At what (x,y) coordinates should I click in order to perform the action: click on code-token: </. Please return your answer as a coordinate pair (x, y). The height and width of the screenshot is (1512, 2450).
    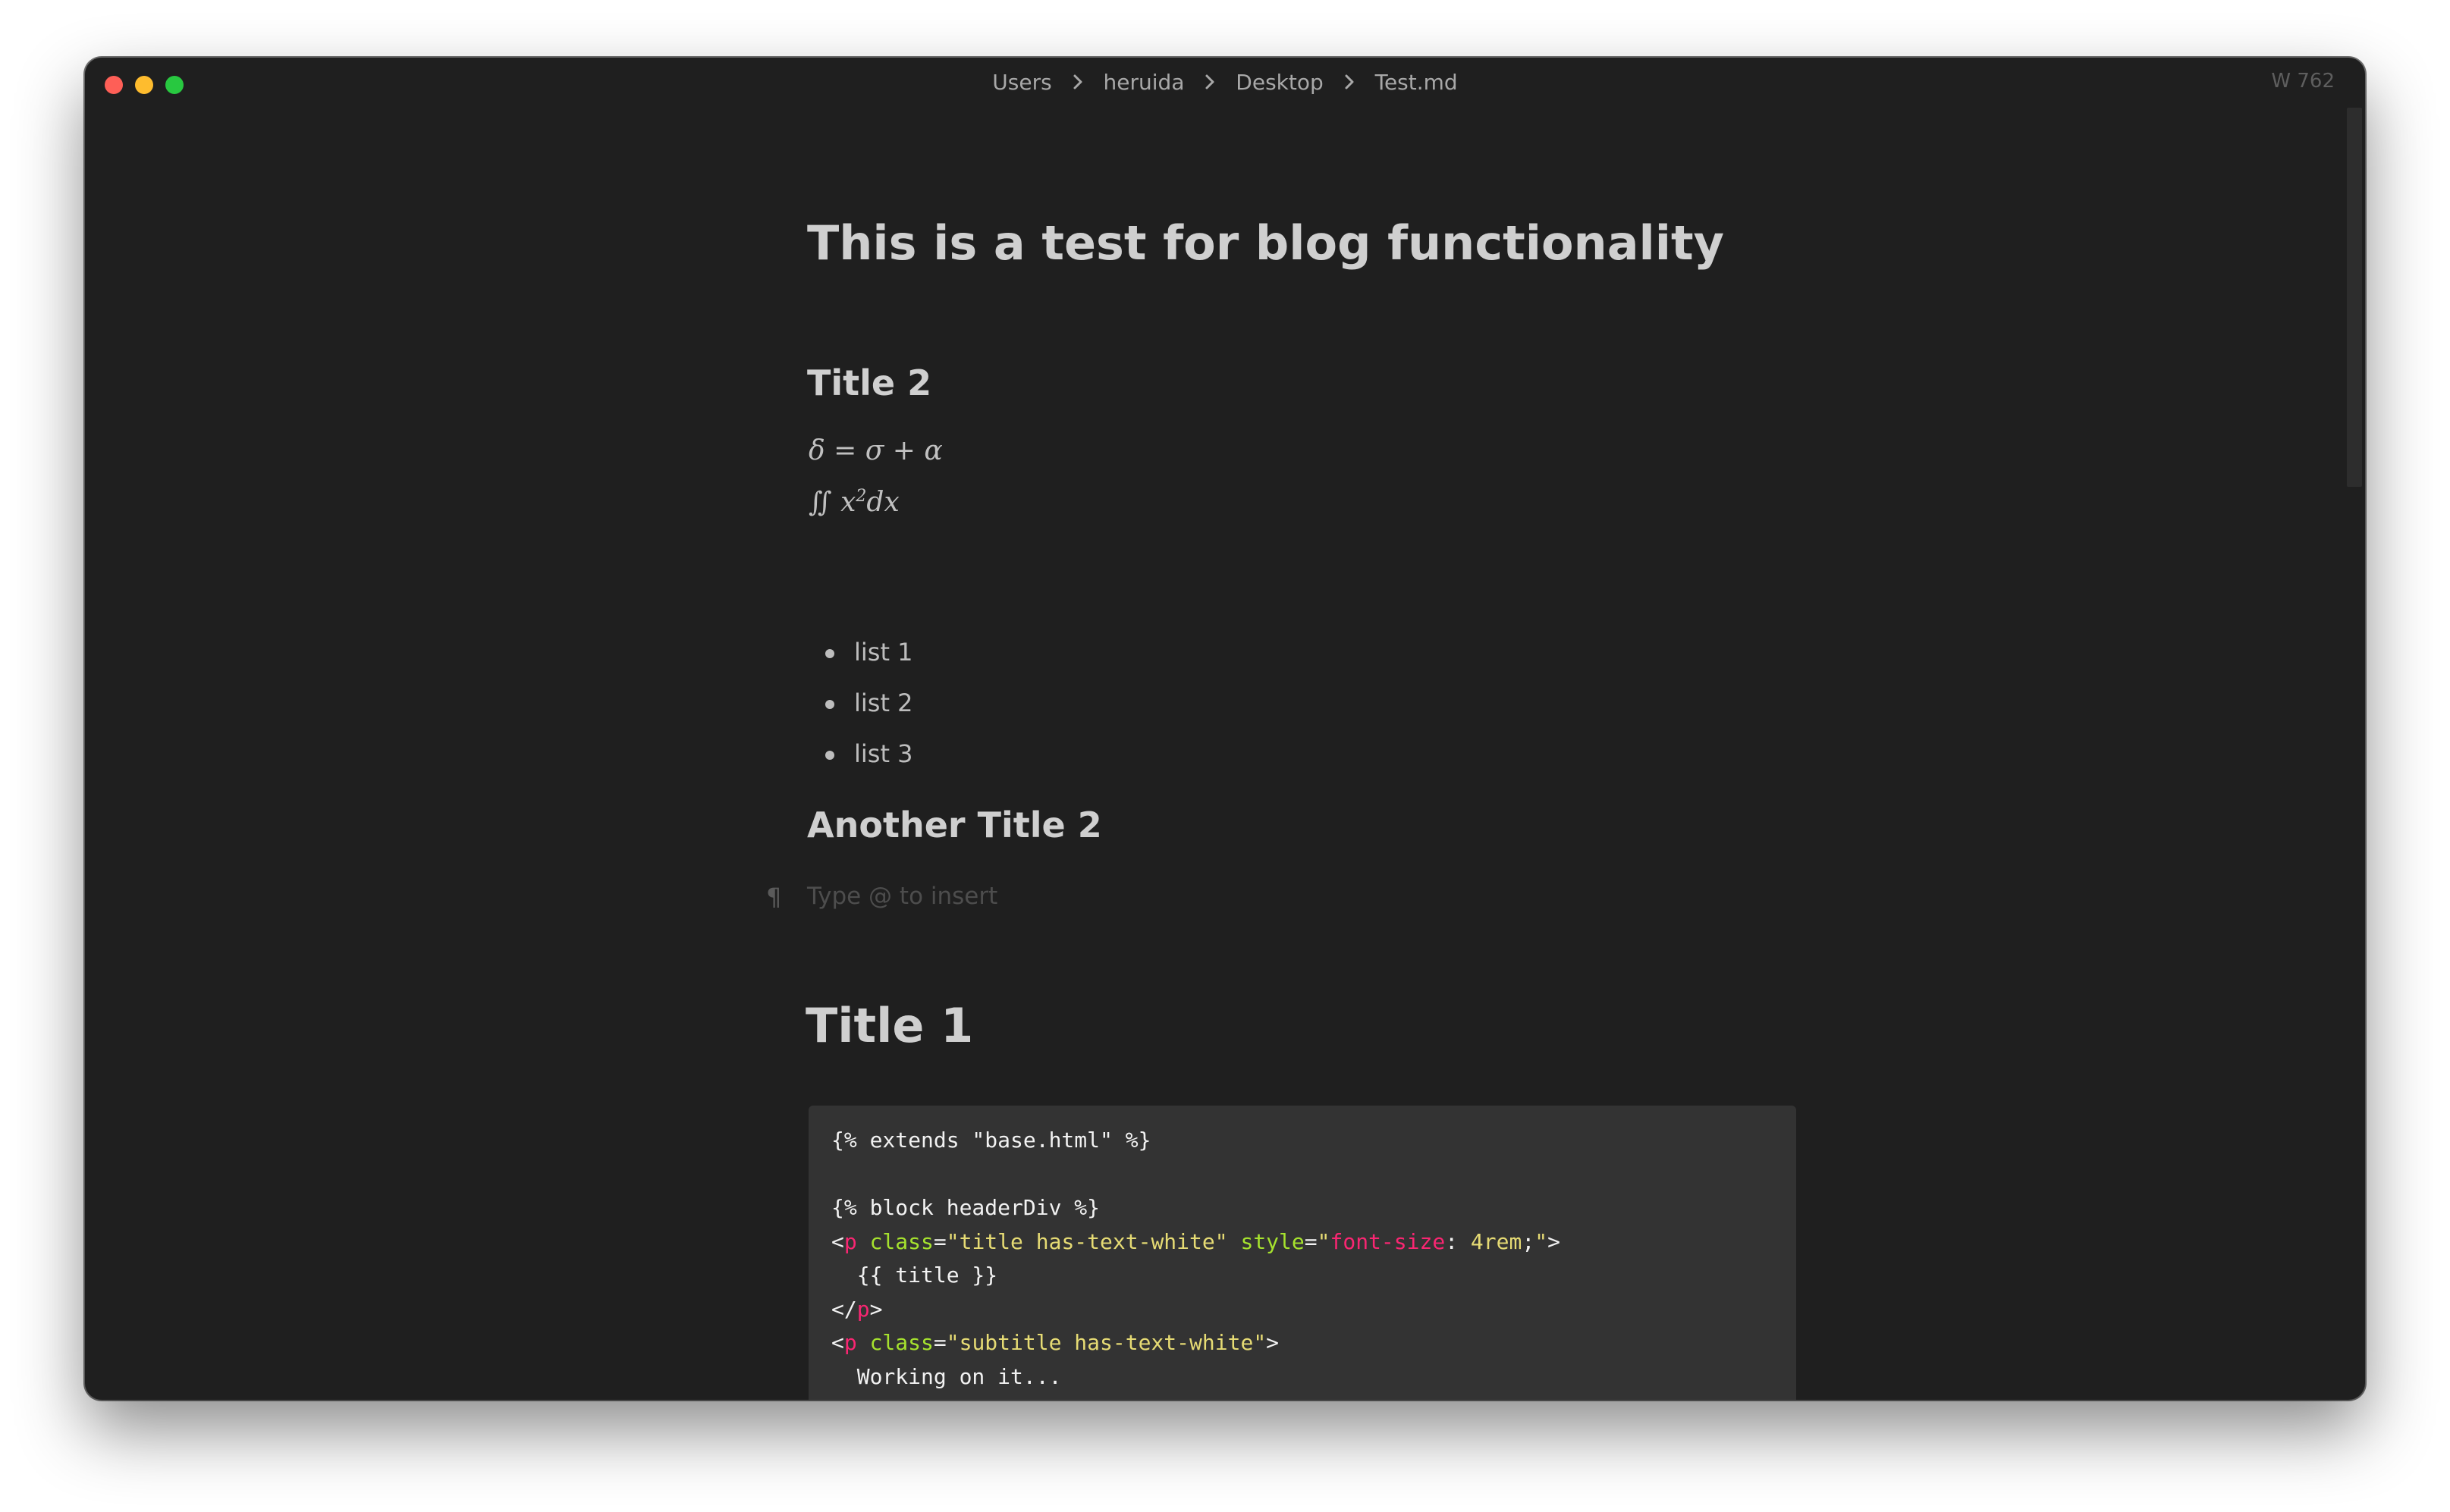
    Looking at the image, I should click on (844, 1309).